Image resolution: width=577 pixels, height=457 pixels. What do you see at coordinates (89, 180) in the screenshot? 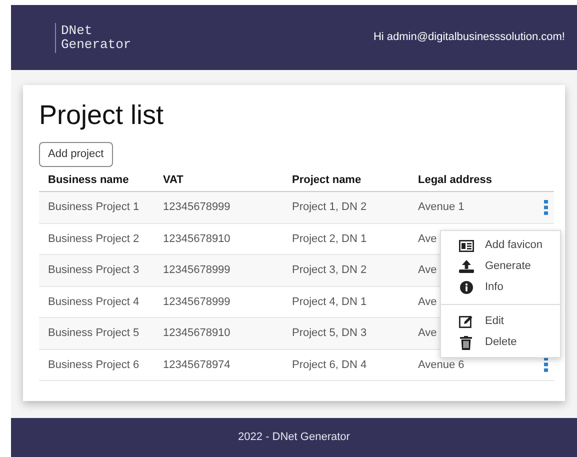
I see `column-header: Business name` at bounding box center [89, 180].